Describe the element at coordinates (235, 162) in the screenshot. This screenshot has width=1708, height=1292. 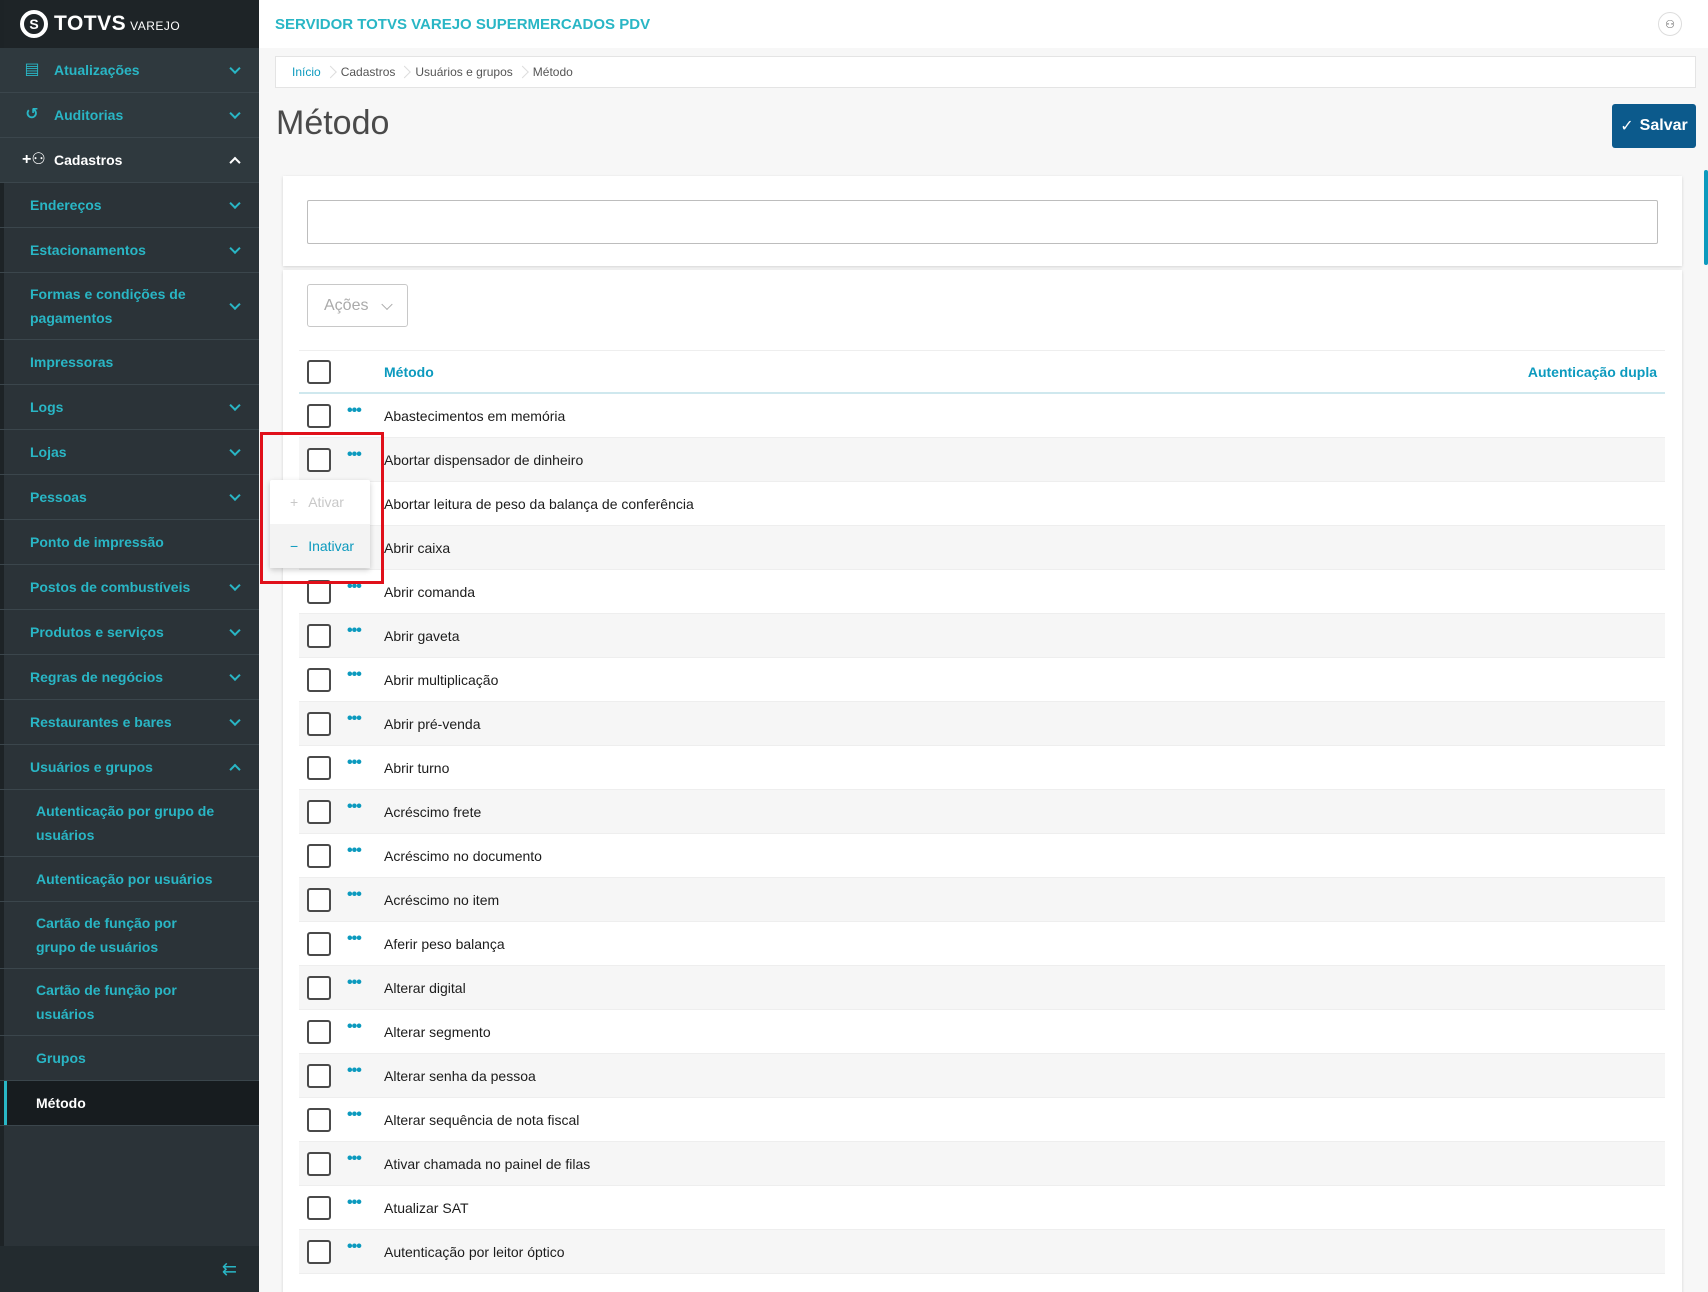
I see `chevron-up-icon` at that location.